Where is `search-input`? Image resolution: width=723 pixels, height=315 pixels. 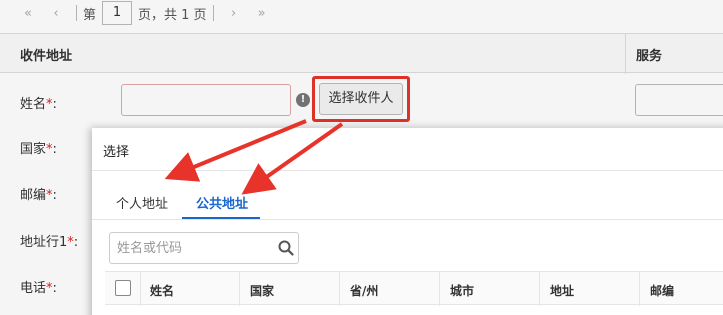
search-input is located at coordinates (197, 248).